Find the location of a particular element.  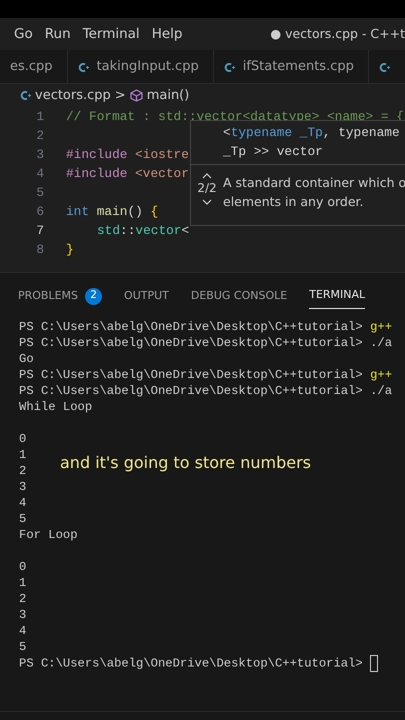

panel-tab: TERMINAL is located at coordinates (337, 296).